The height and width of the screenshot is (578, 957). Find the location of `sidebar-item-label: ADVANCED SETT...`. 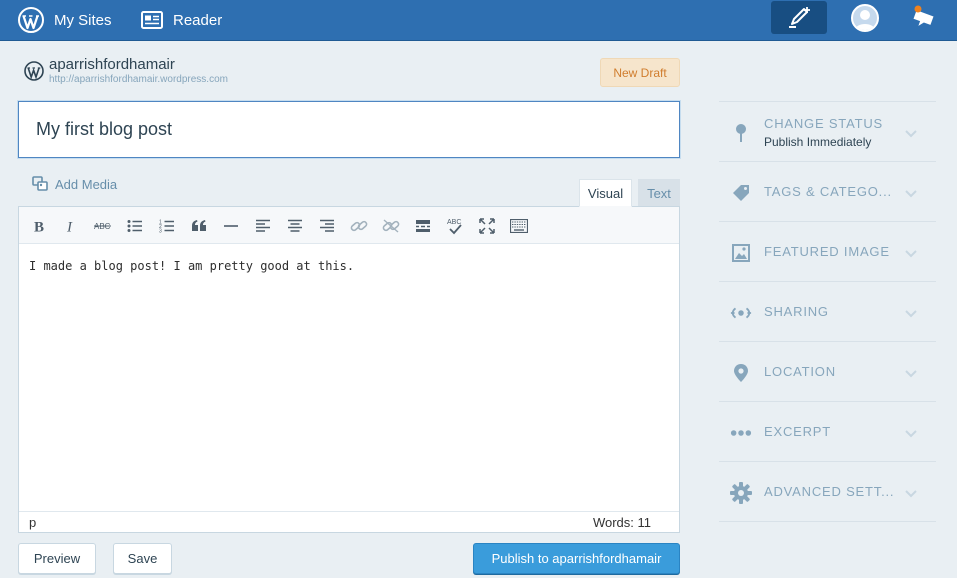

sidebar-item-label: ADVANCED SETT... is located at coordinates (829, 491).